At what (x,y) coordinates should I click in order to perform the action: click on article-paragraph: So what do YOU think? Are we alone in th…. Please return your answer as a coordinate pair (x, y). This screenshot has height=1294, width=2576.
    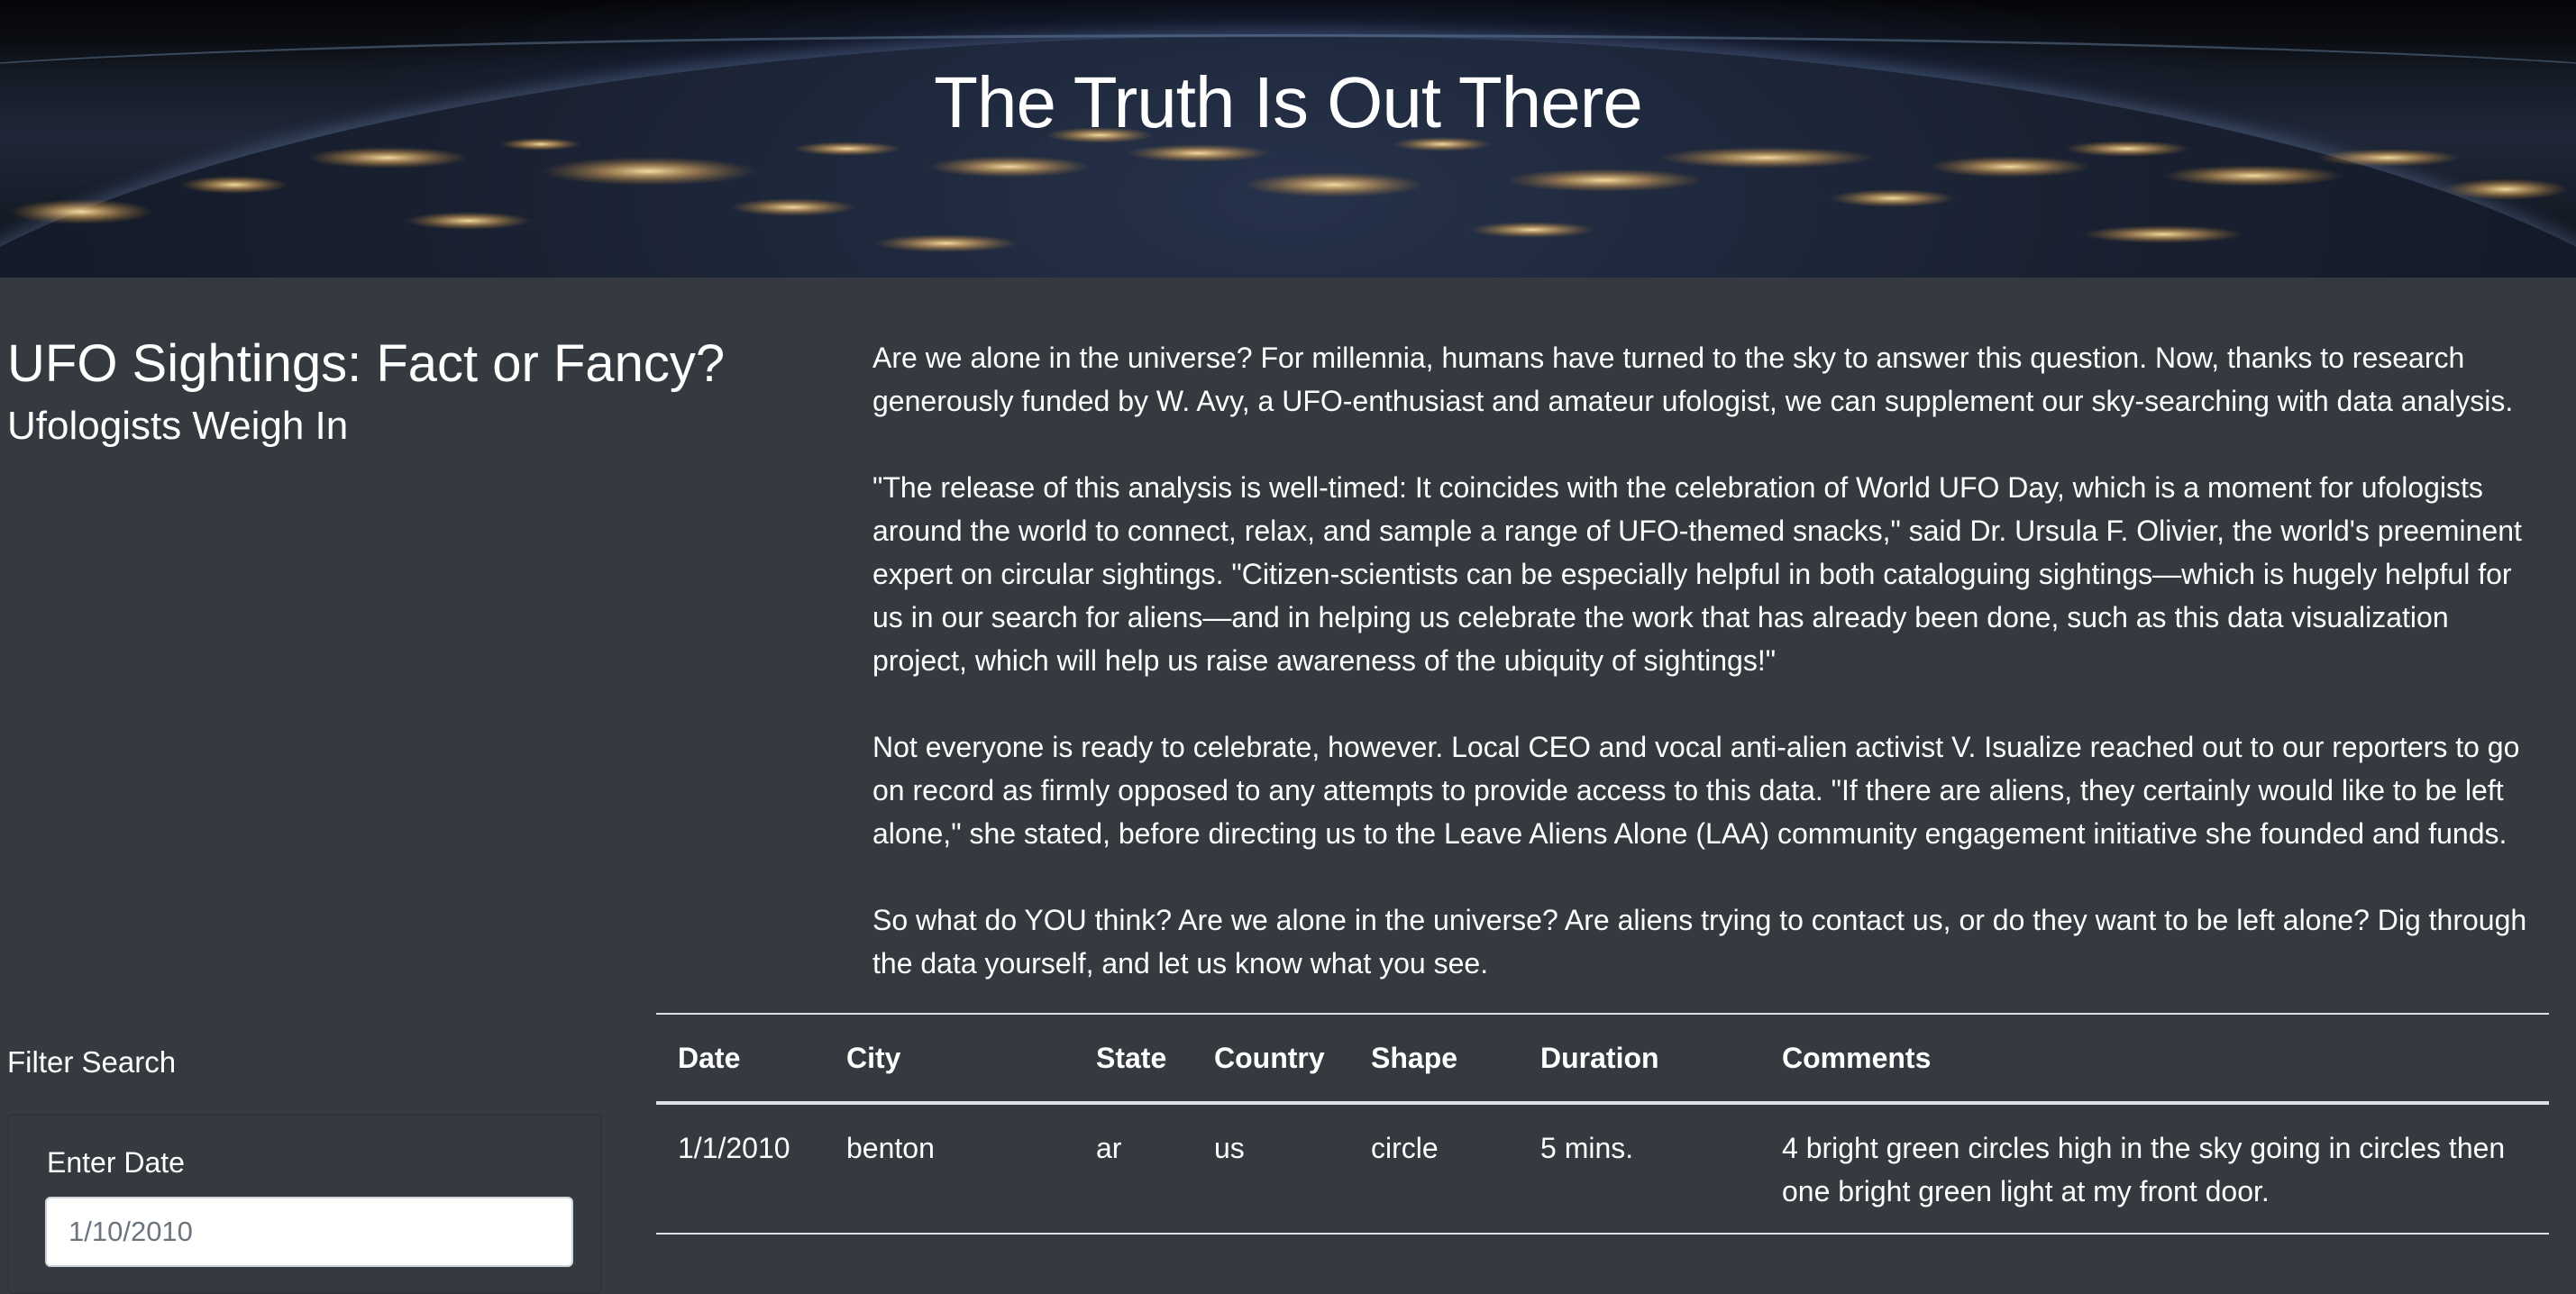
    Looking at the image, I should click on (1699, 942).